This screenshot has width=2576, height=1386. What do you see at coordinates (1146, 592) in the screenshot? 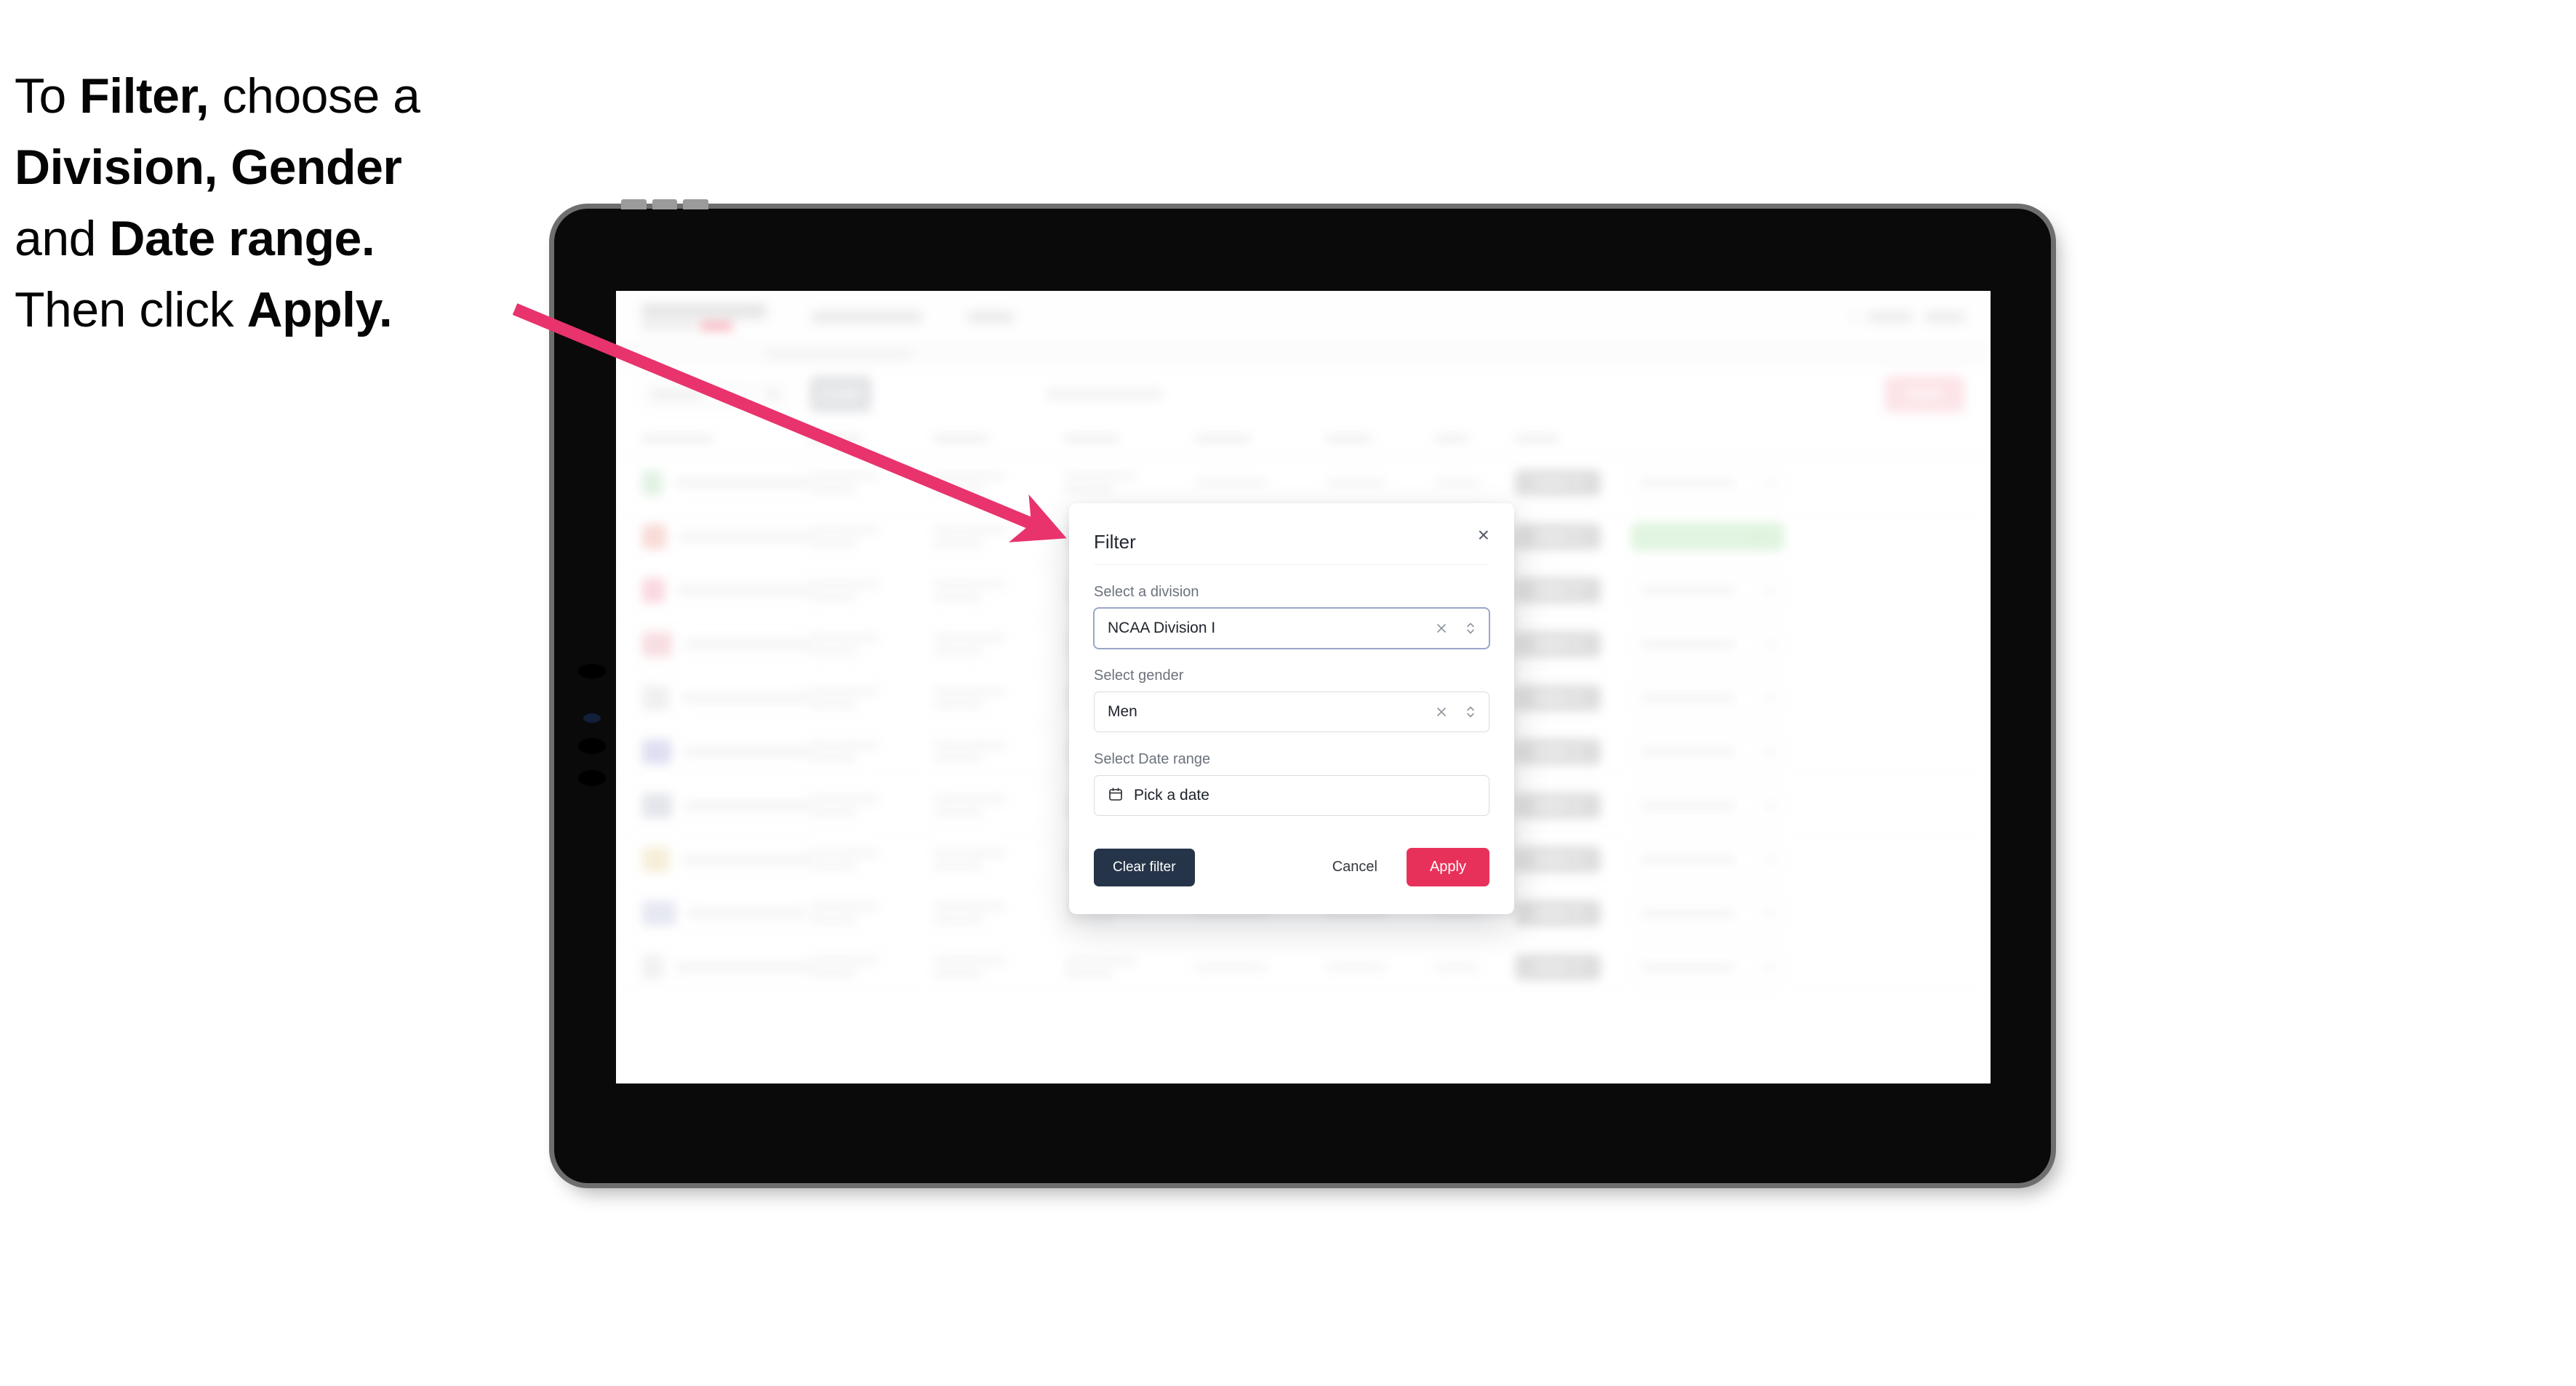
I see `division-field-label: Select a division` at bounding box center [1146, 592].